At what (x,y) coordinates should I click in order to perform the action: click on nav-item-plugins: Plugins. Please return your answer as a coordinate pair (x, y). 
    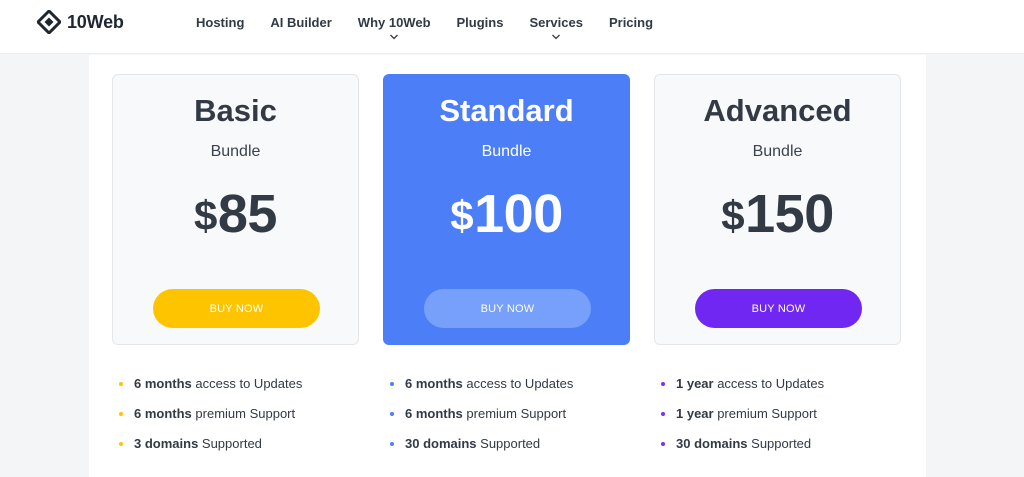
    Looking at the image, I should click on (480, 24).